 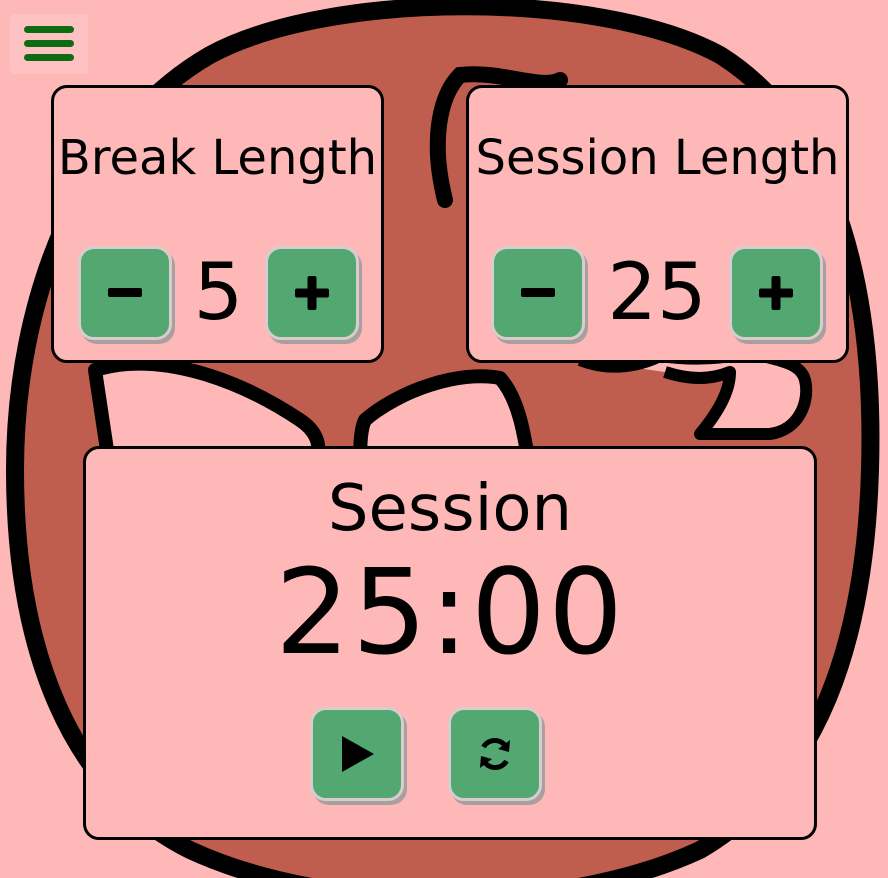 I want to click on play-icon, so click(x=358, y=754).